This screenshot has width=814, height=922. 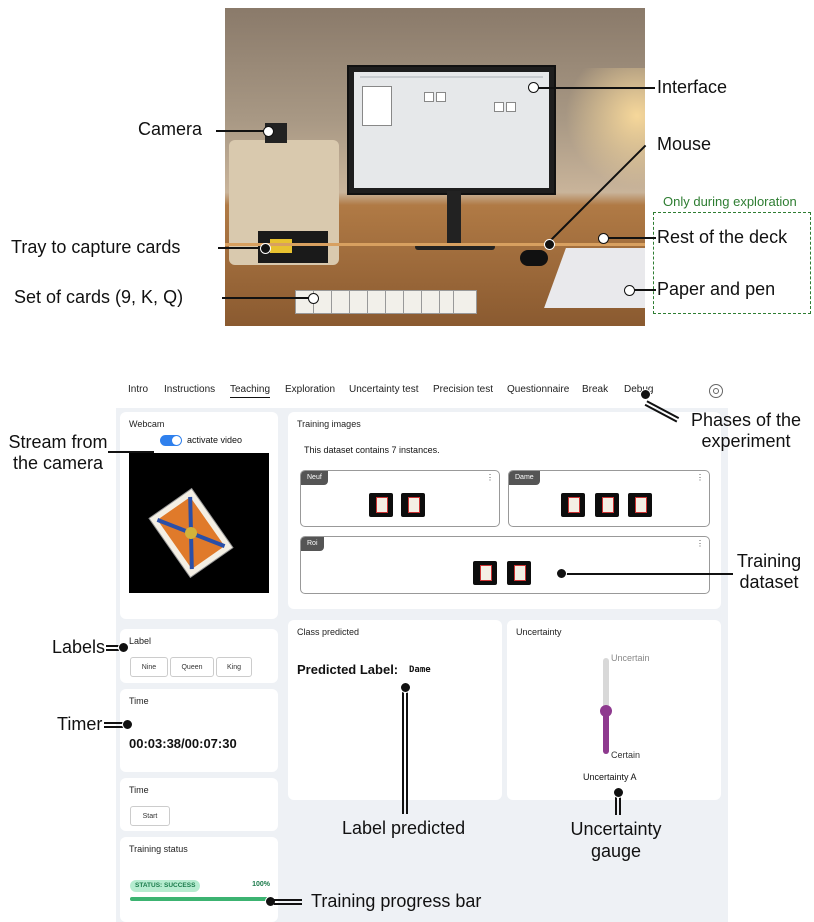 I want to click on annotation-label-predicted: Label predicted, so click(x=404, y=828).